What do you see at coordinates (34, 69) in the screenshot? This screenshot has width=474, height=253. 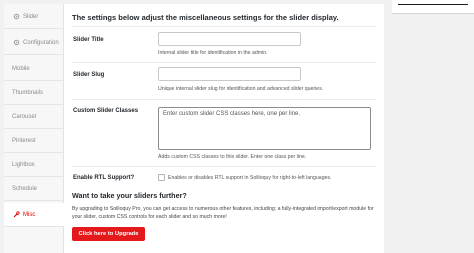 I see `sidebar-item-mobile: Mobile` at bounding box center [34, 69].